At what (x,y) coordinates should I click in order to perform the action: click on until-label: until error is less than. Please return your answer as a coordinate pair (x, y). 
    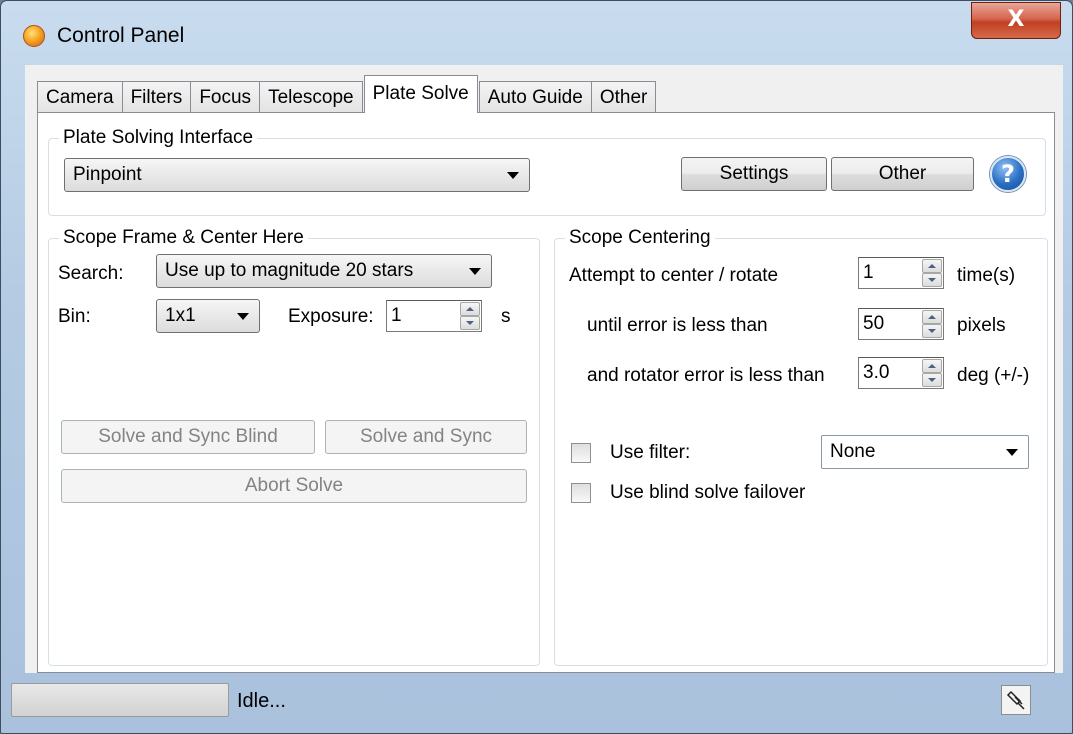
    Looking at the image, I should click on (677, 325).